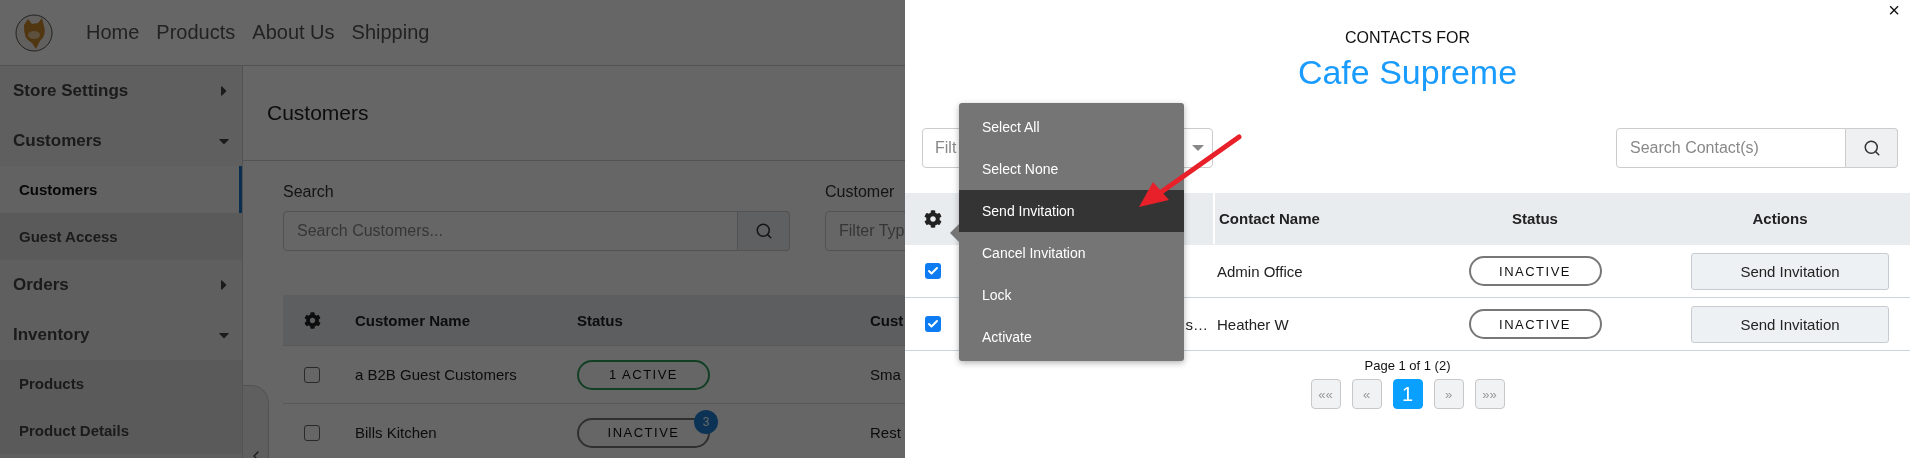 The height and width of the screenshot is (458, 1910). Describe the element at coordinates (1071, 295) in the screenshot. I see `menu-item: Lock` at that location.